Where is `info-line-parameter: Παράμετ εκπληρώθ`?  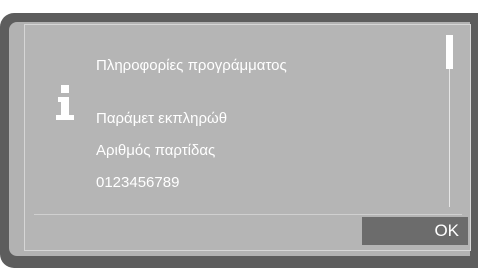 info-line-parameter: Παράμετ εκπληρώθ is located at coordinates (162, 118).